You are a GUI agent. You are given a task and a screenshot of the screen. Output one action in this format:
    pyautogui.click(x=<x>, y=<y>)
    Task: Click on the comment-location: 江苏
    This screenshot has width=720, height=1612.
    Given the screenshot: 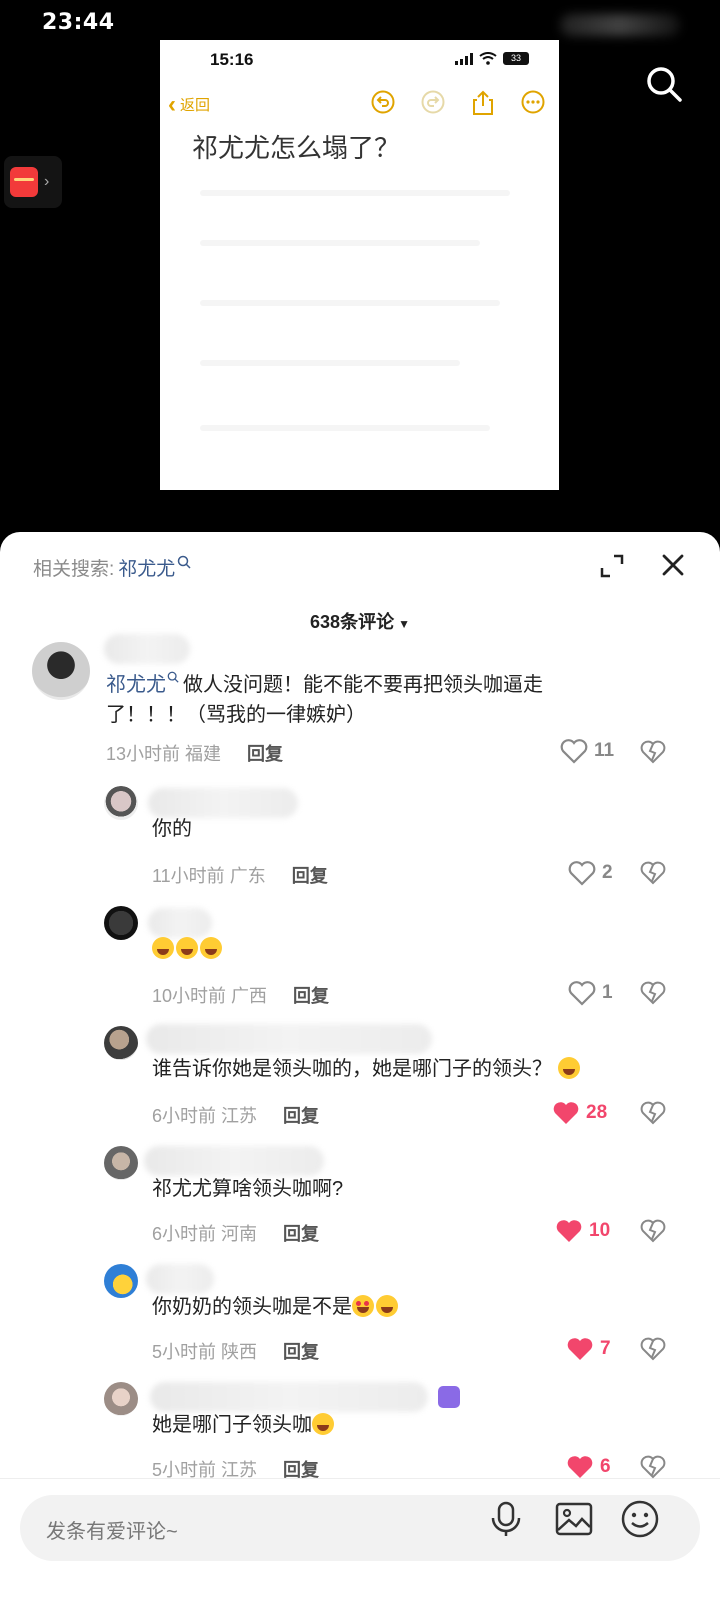 What is the action you would take?
    pyautogui.click(x=239, y=1116)
    